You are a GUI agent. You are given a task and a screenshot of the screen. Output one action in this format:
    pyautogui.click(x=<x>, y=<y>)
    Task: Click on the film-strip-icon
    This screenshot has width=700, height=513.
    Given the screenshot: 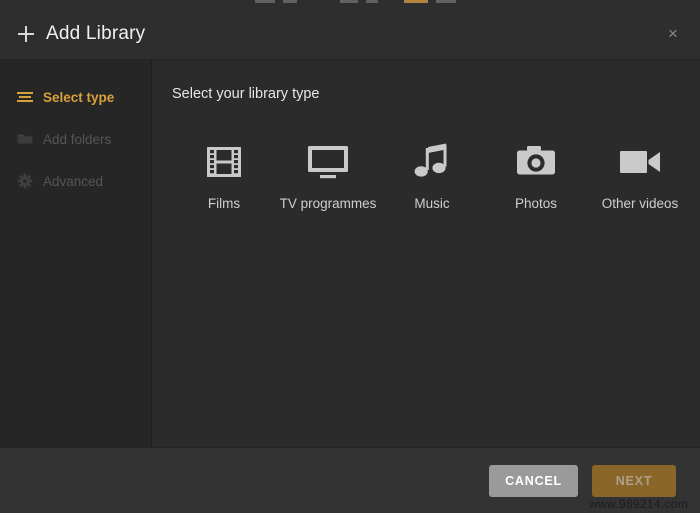 What is the action you would take?
    pyautogui.click(x=224, y=162)
    